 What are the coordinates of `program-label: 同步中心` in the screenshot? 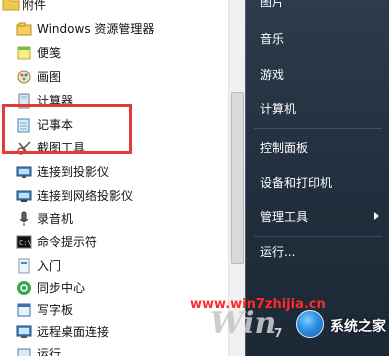 It's located at (61, 288).